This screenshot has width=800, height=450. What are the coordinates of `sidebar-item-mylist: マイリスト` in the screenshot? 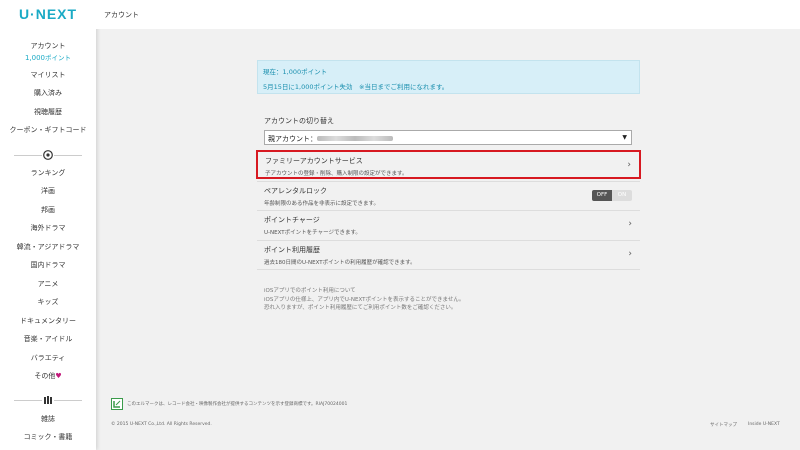 It's located at (48, 75).